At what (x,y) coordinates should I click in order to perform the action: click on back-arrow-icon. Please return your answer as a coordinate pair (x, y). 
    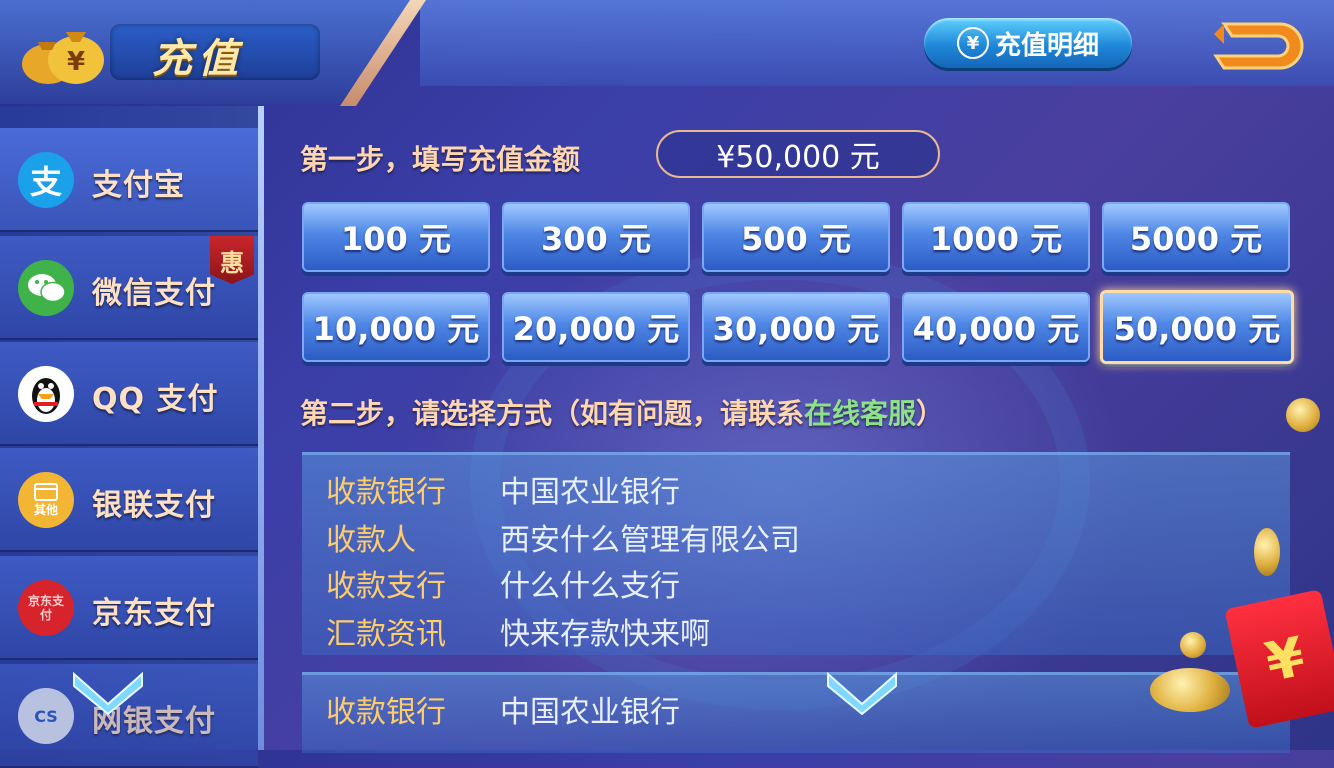
    Looking at the image, I should click on (1260, 45).